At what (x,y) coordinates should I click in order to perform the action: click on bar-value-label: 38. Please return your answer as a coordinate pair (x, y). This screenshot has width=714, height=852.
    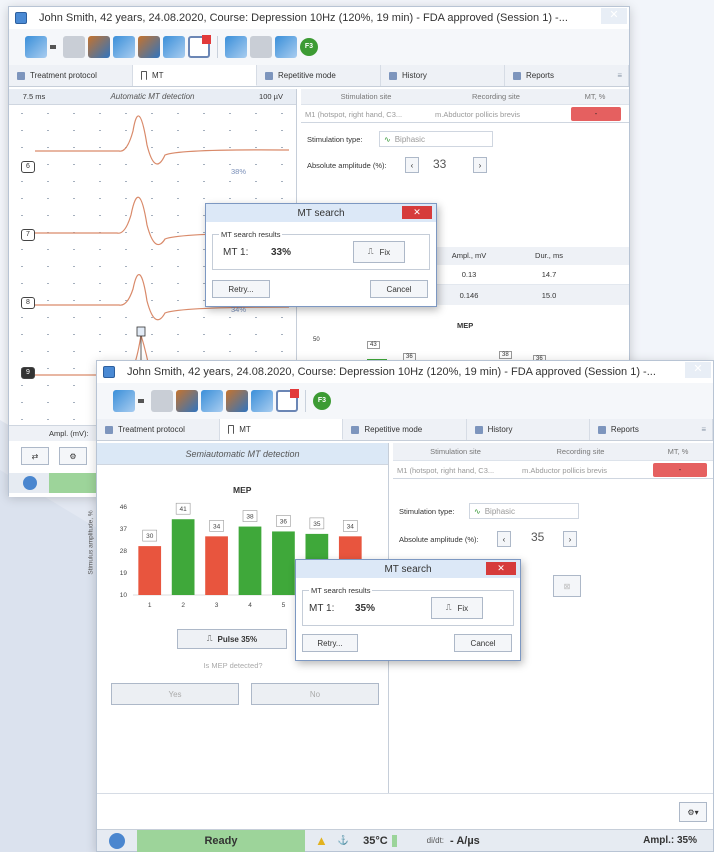
    Looking at the image, I should click on (250, 517).